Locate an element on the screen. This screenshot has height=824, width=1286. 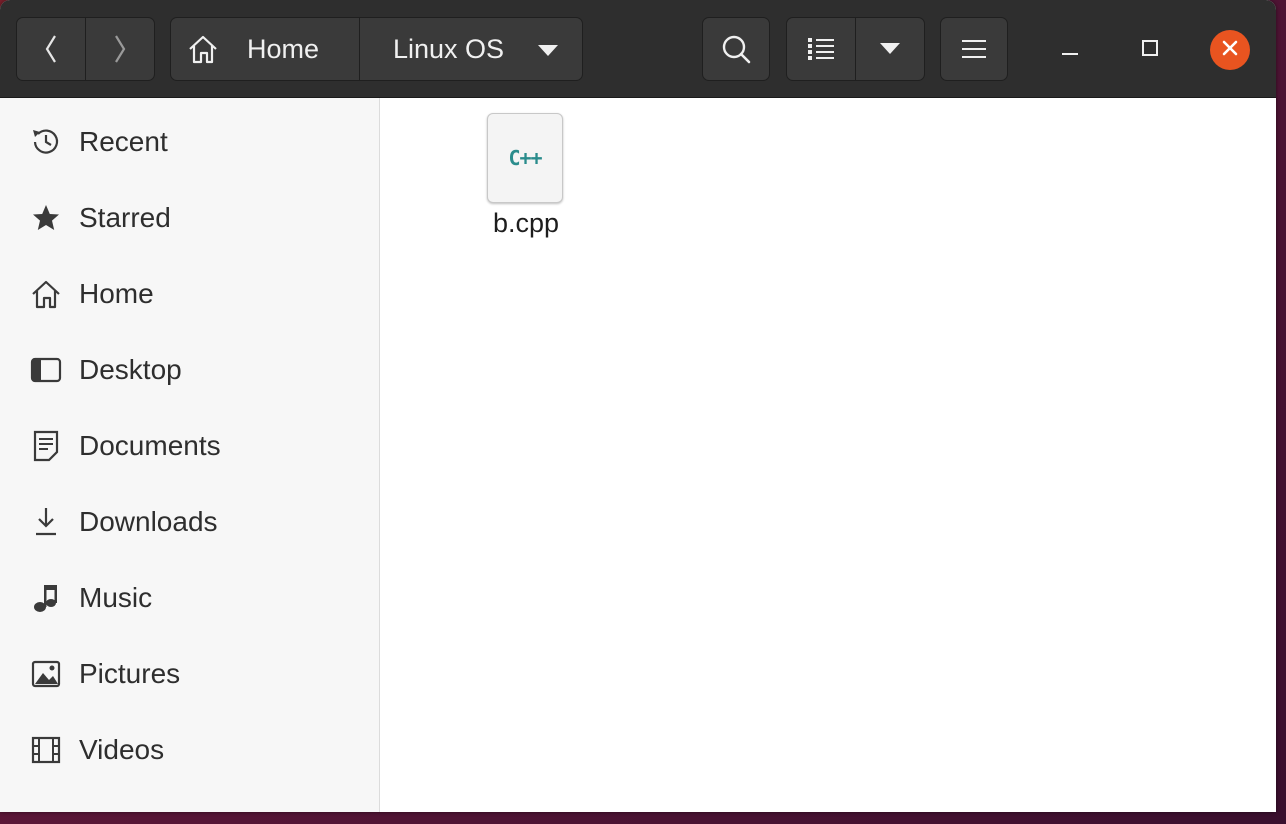
list-view-icon is located at coordinates (821, 49).